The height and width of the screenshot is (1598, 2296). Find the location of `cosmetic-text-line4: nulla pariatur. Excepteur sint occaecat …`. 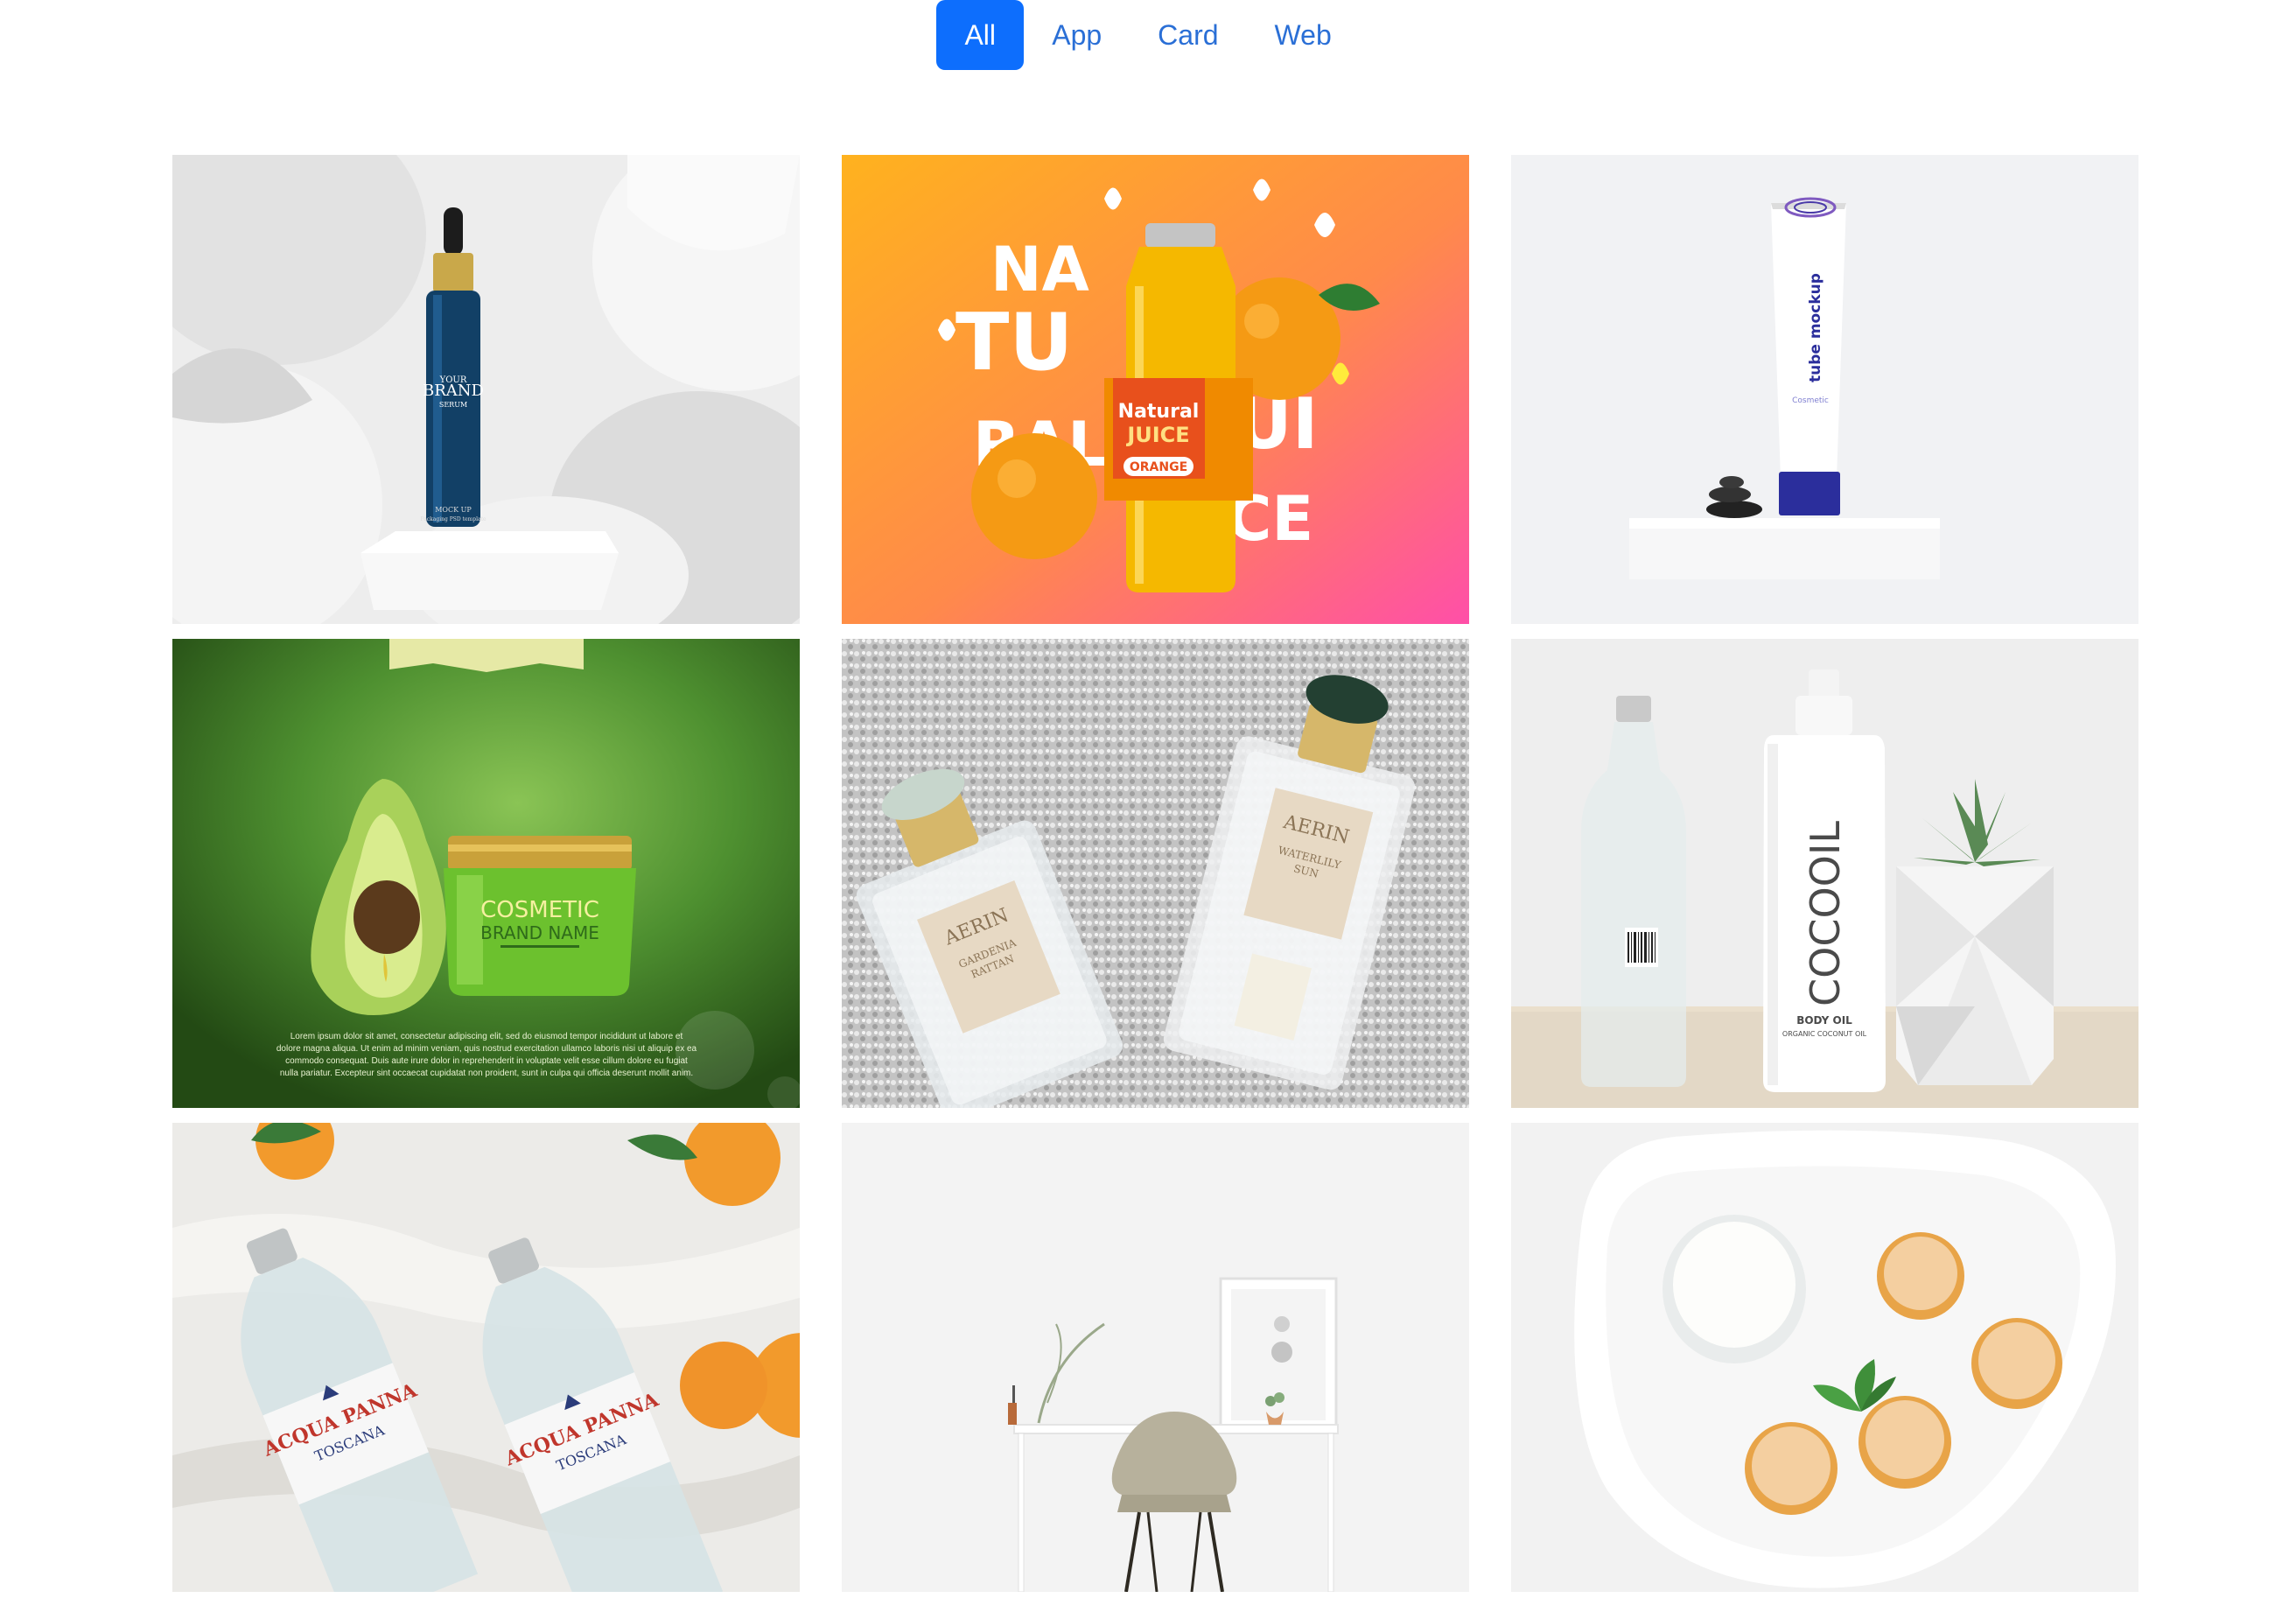

cosmetic-text-line4: nulla pariatur. Excepteur sint occaecat … is located at coordinates (486, 1074).